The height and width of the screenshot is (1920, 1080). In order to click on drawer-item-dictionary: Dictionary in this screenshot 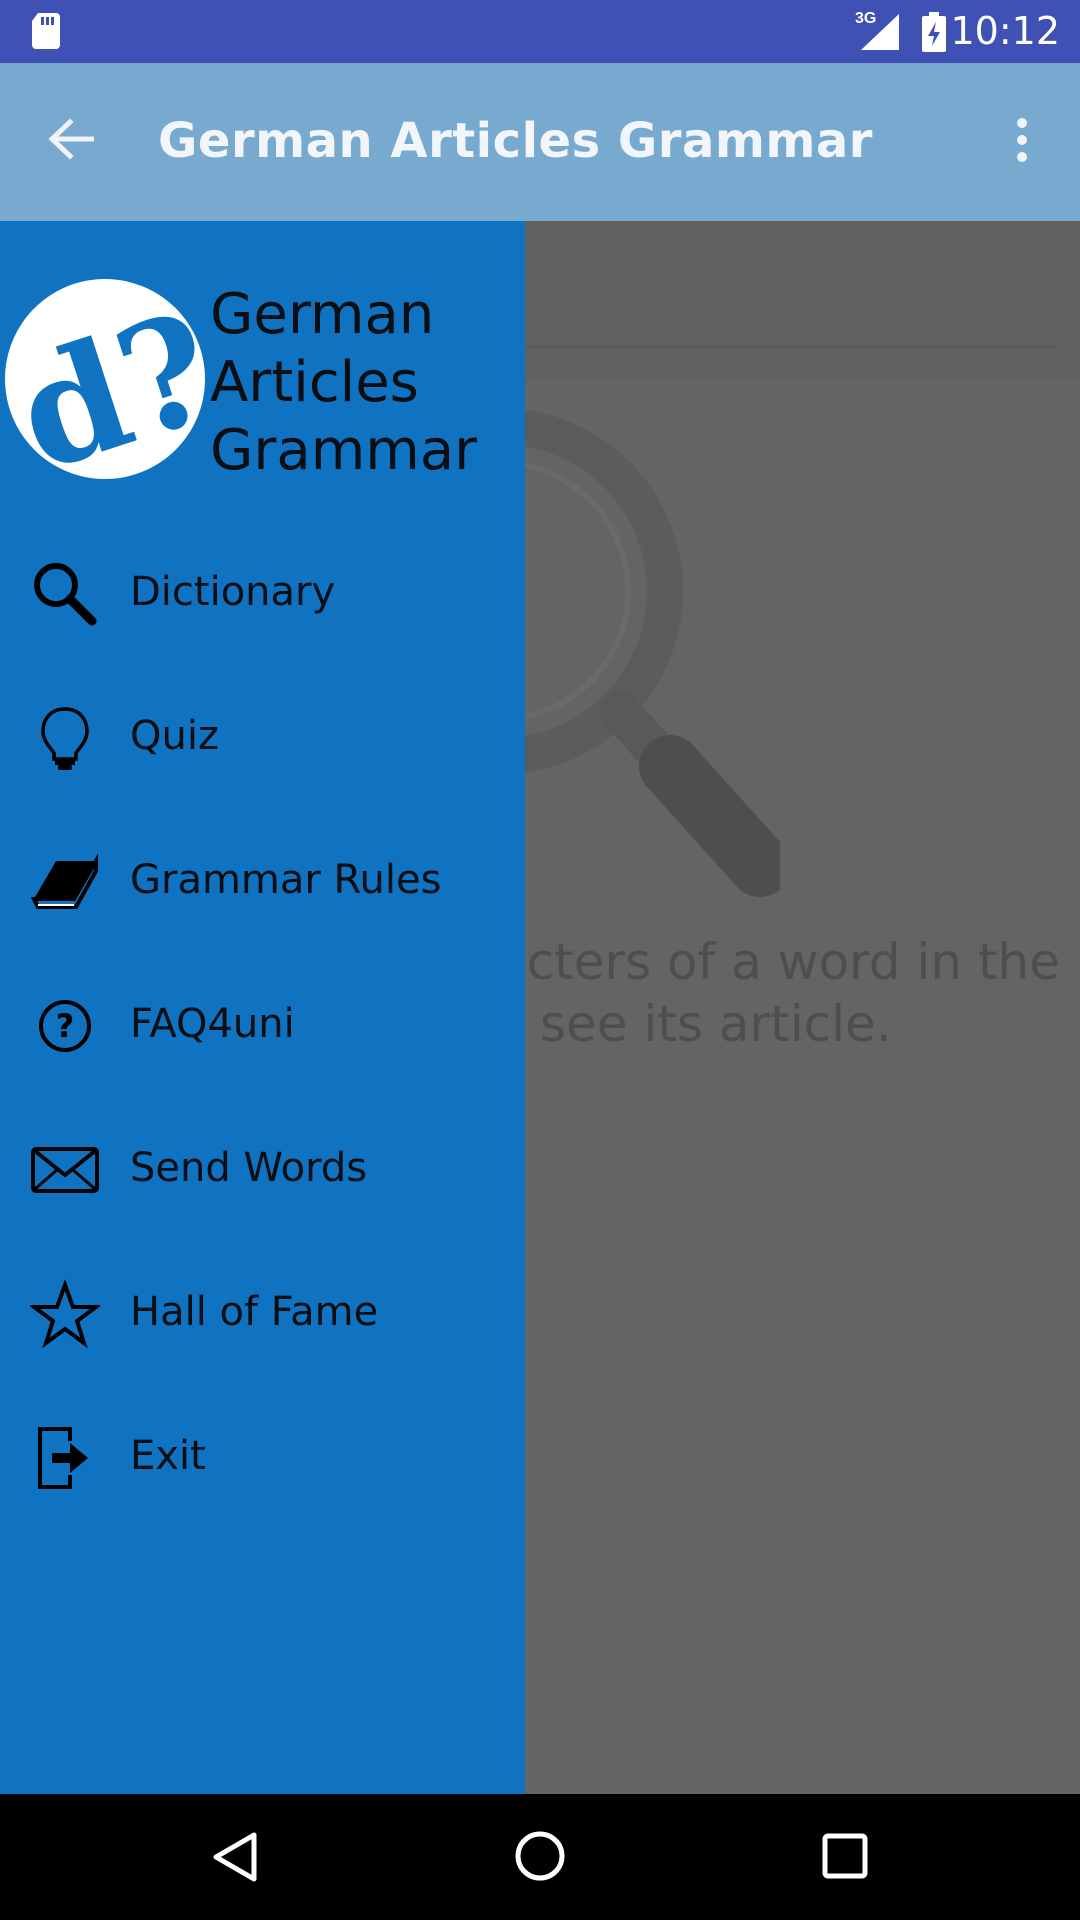, I will do `click(262, 593)`.